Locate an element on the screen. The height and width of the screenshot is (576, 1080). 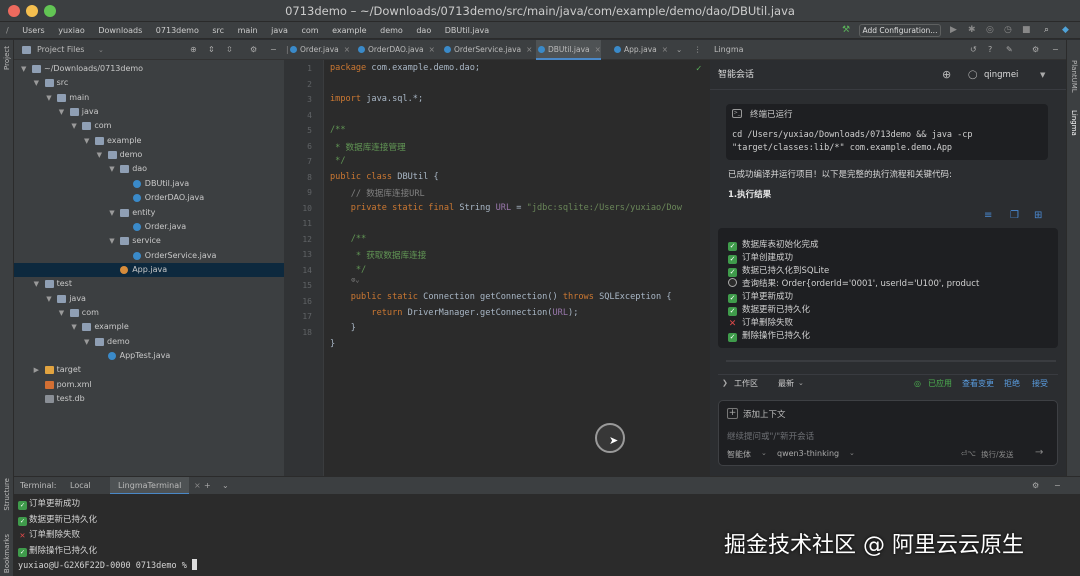
breadcrumb-item: dao is located at coordinates (423, 30).